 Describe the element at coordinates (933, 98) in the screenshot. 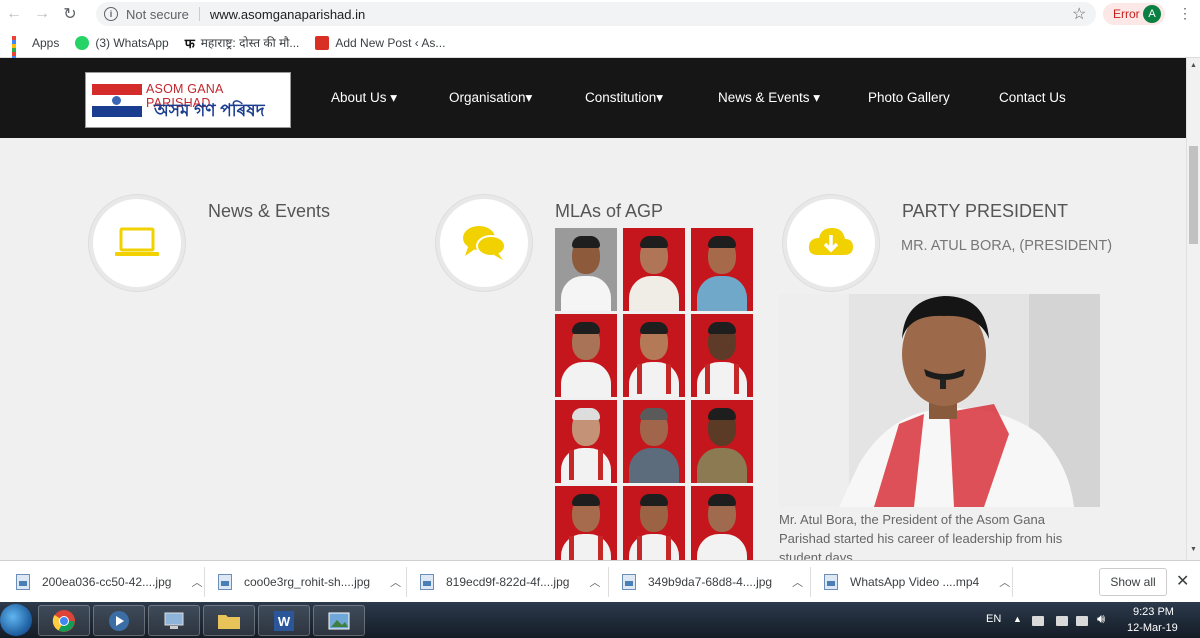

I see `nav-photo-gallery: Photo Gallery` at that location.